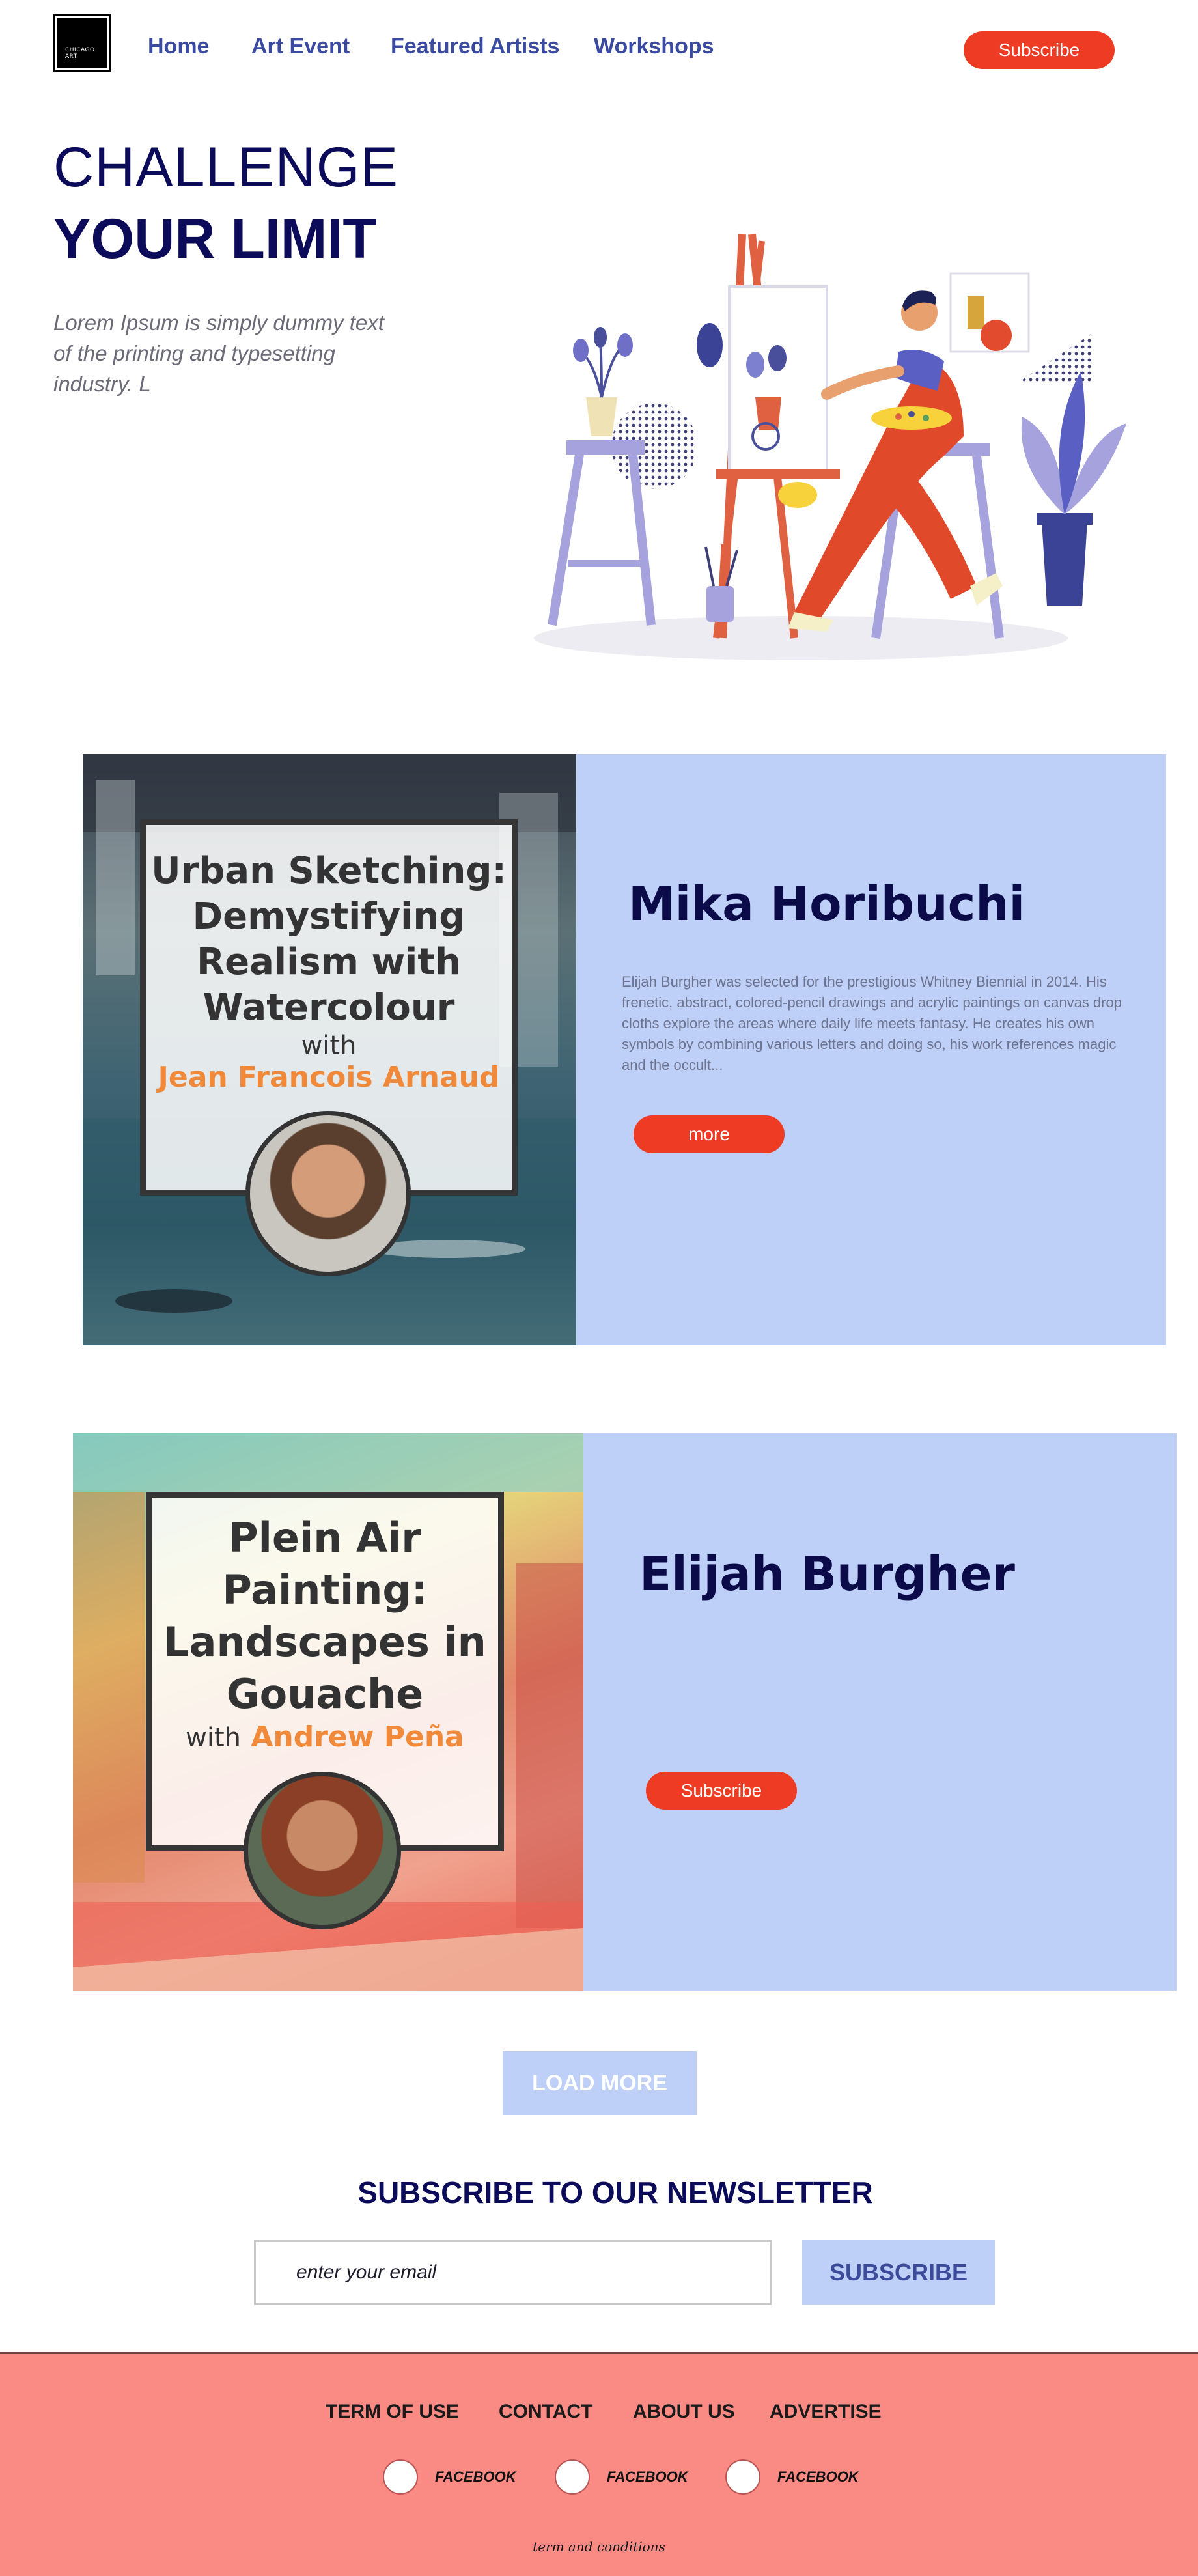  What do you see at coordinates (214, 1738) in the screenshot?
I see `card2-poster-with: with` at bounding box center [214, 1738].